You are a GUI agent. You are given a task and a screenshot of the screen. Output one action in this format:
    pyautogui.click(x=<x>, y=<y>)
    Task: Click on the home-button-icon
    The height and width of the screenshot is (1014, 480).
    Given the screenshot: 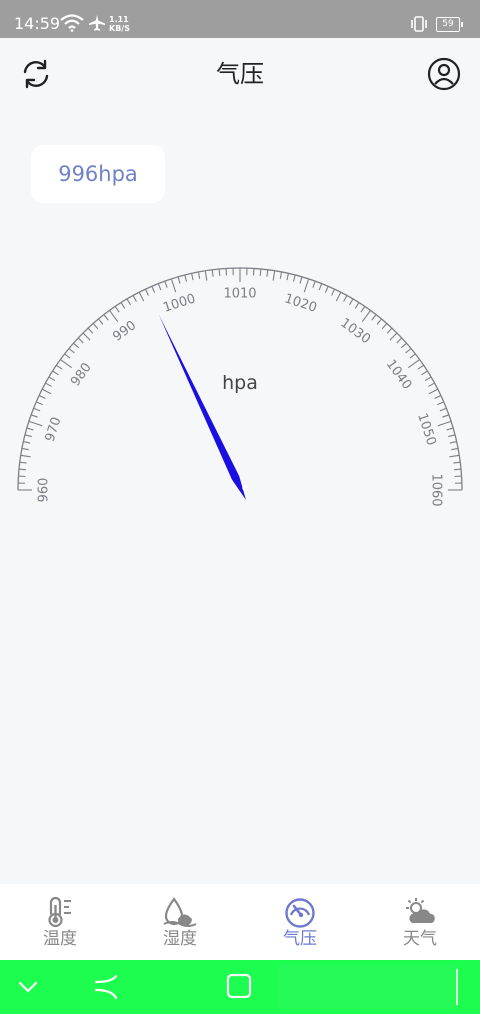 What is the action you would take?
    pyautogui.click(x=239, y=986)
    